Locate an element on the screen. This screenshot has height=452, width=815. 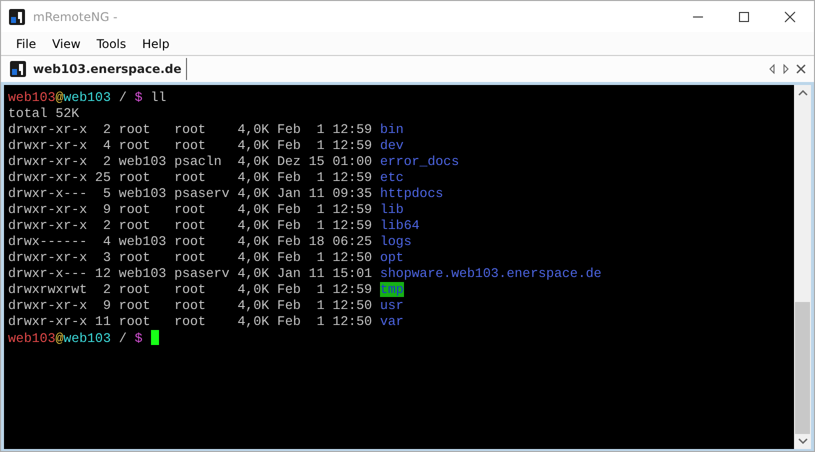
scroll-up-icon is located at coordinates (803, 93).